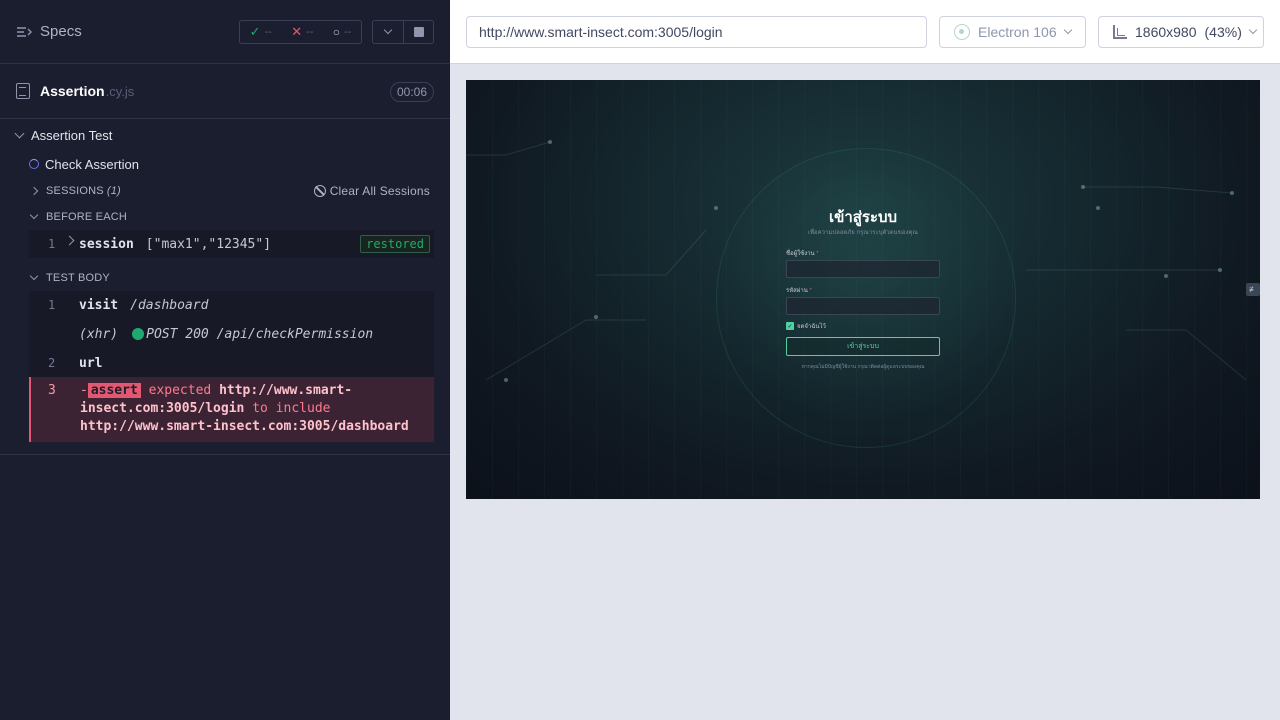  Describe the element at coordinates (297, 31) in the screenshot. I see `x-icon: ✕` at that location.